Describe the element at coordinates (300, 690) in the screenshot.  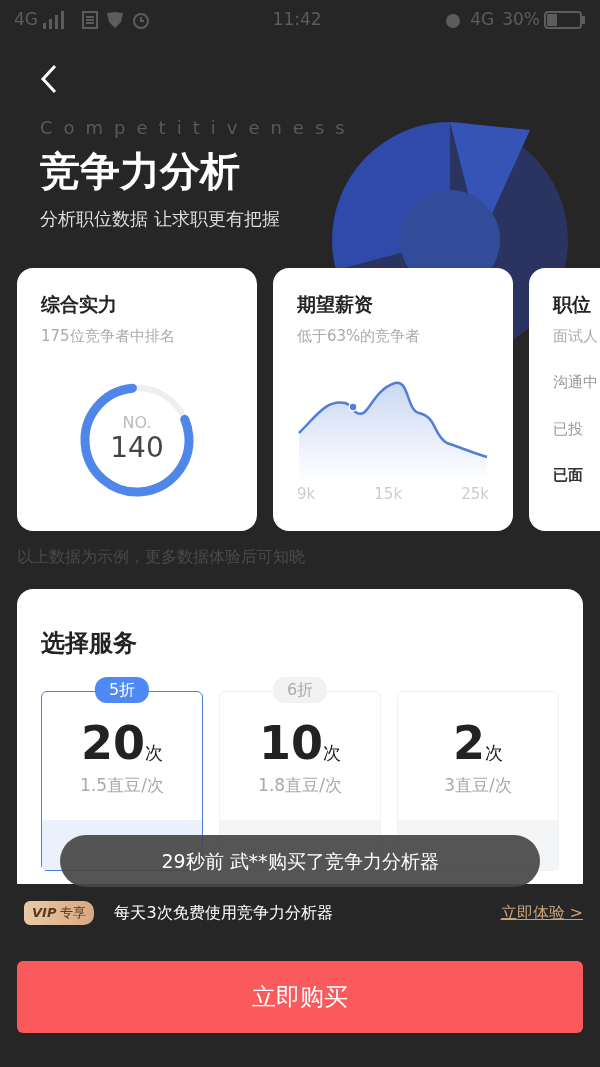
I see `discount-tag: 6折` at that location.